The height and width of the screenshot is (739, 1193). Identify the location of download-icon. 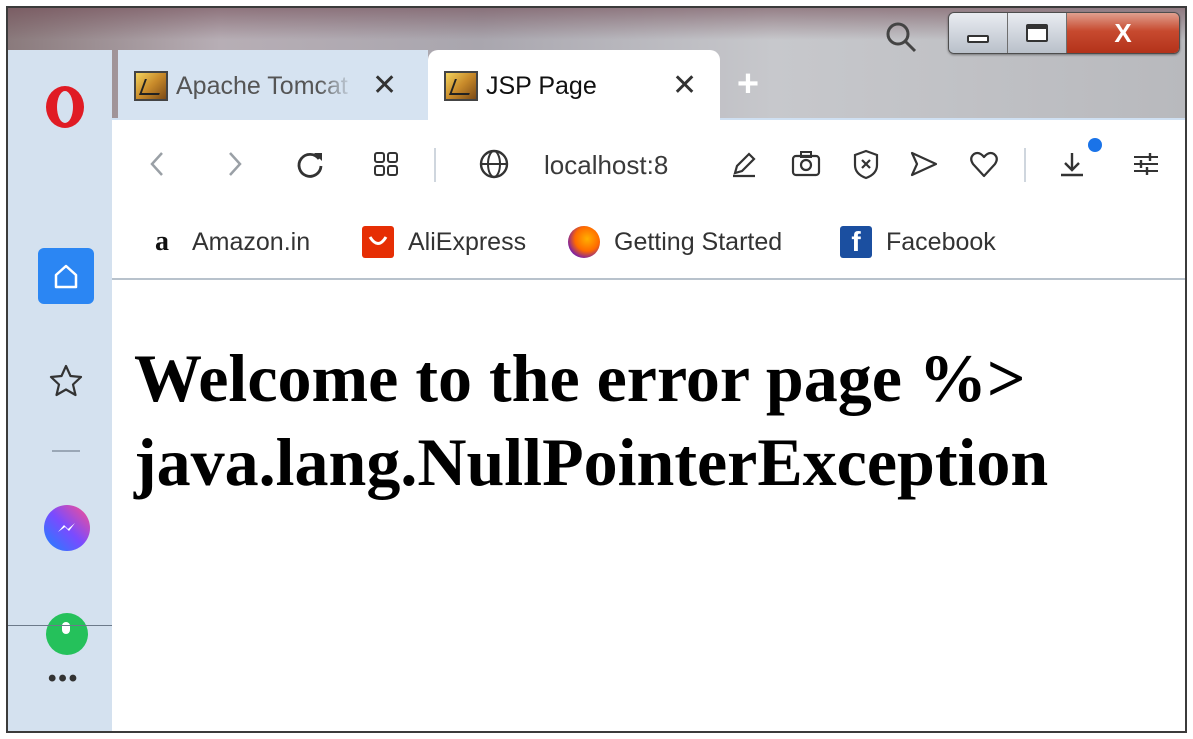
(1072, 164).